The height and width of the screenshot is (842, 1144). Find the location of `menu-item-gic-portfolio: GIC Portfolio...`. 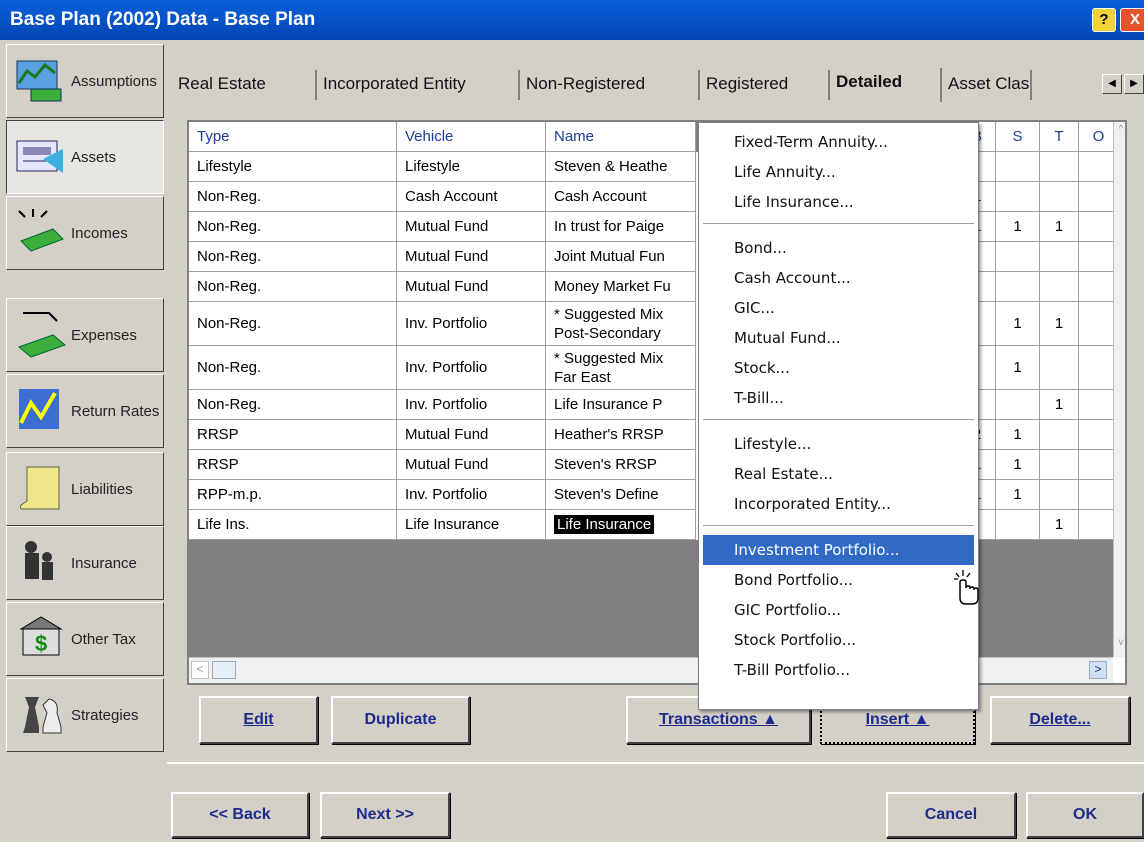

menu-item-gic-portfolio: GIC Portfolio... is located at coordinates (838, 610).